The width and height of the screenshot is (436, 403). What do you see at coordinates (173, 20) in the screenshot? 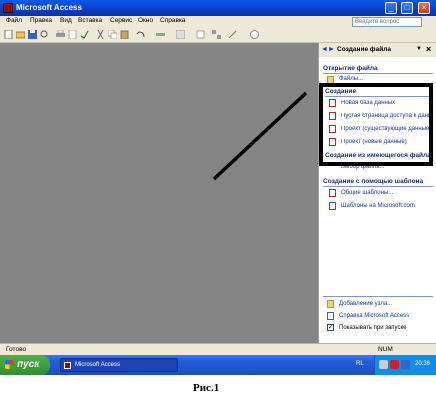
I see `menu-help: Справка` at bounding box center [173, 20].